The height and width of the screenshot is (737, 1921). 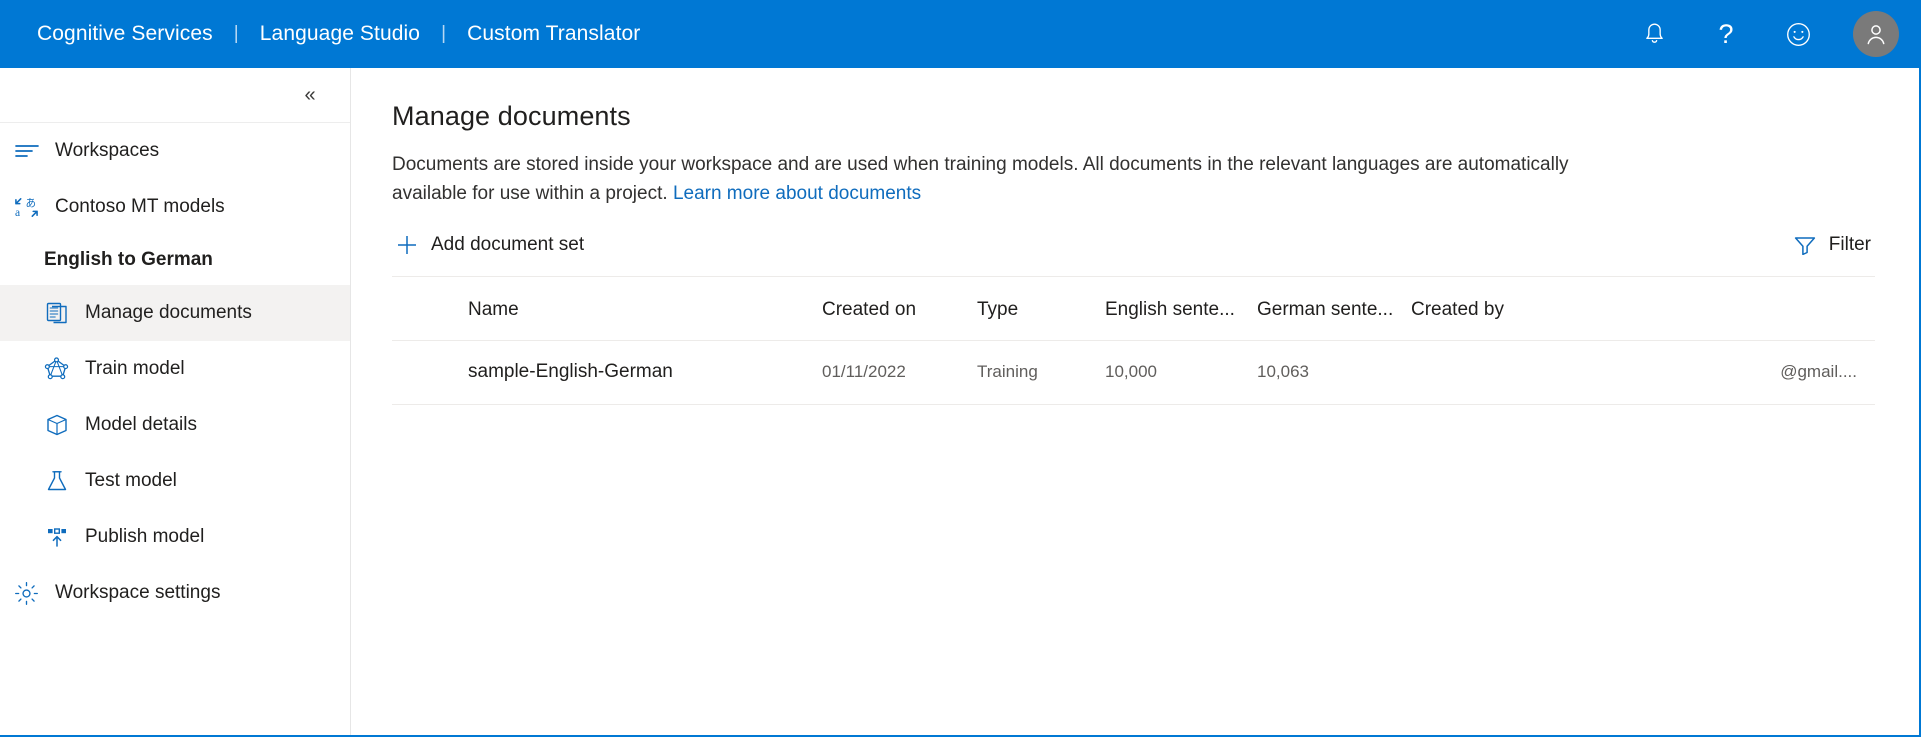 I want to click on sidebar-item-model-details: Model details, so click(x=175, y=425).